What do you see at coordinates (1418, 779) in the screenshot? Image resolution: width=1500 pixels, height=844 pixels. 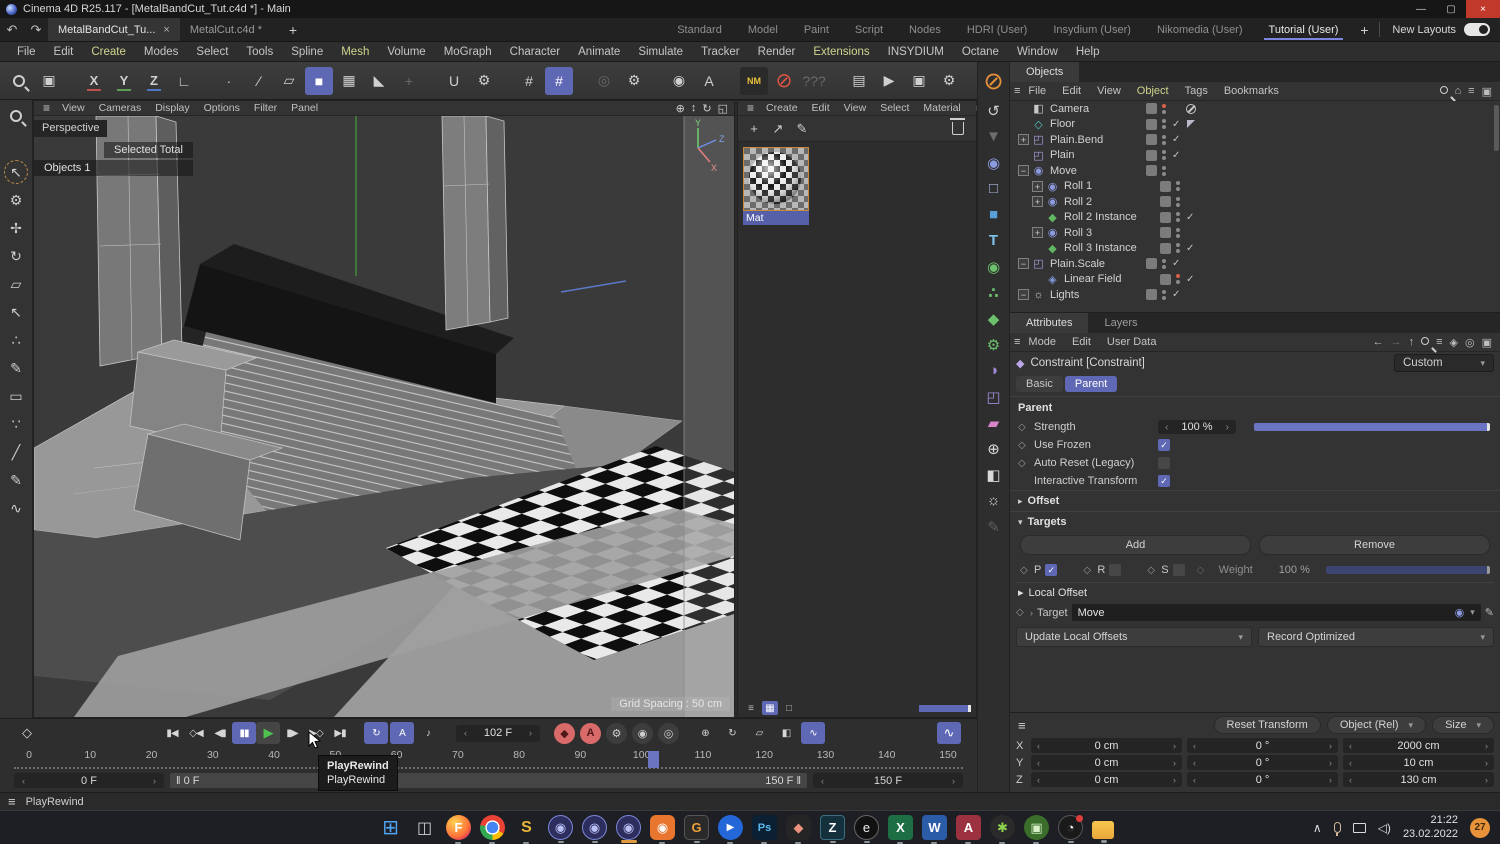 I see `scale-field: ‹ 130 cm ›` at bounding box center [1418, 779].